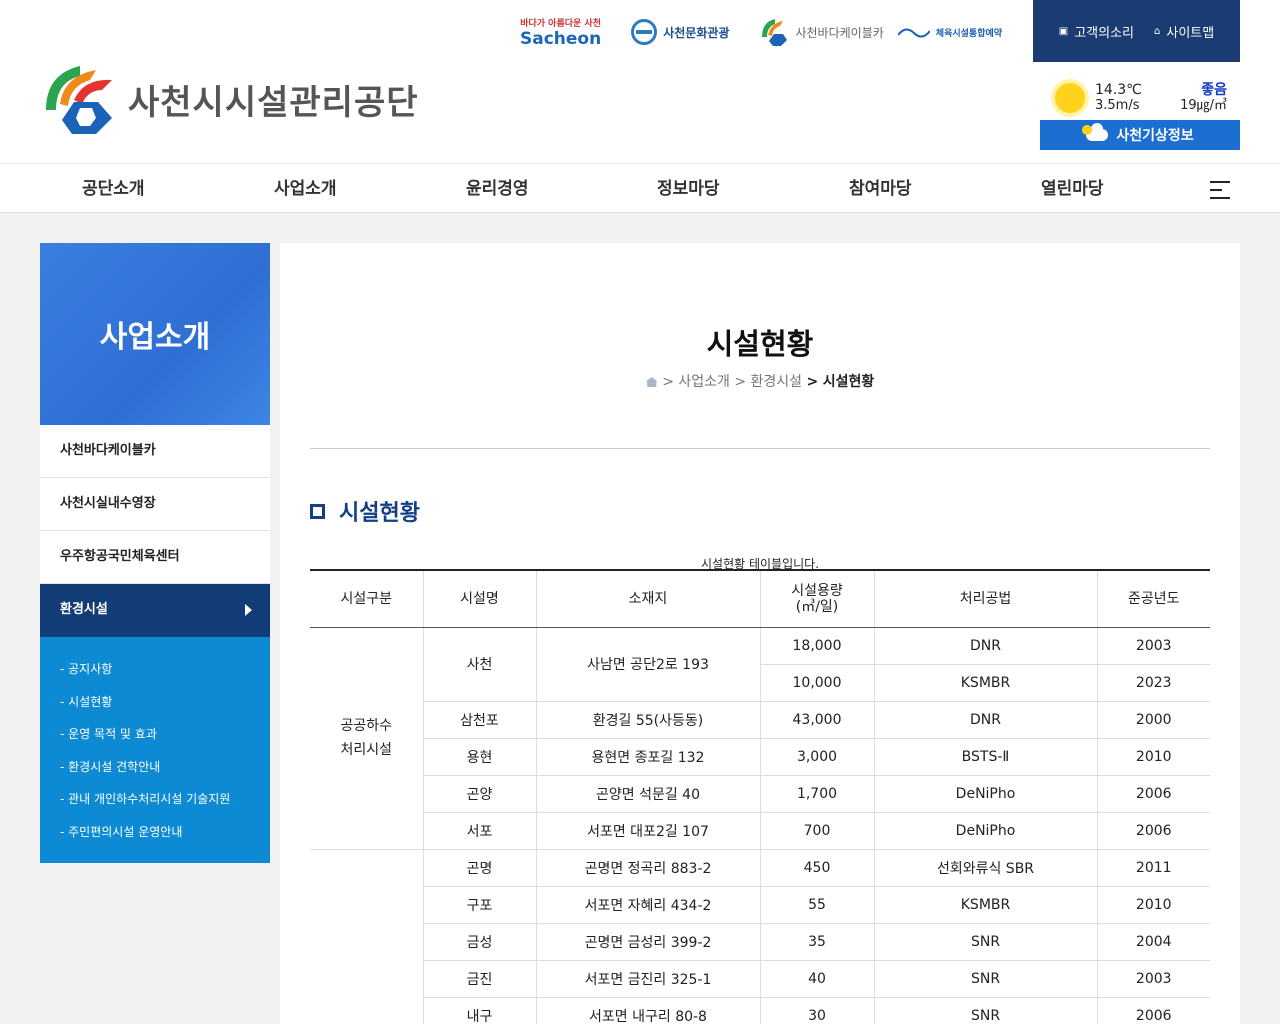  Describe the element at coordinates (880, 189) in the screenshot. I see `gnb-item-participation: 참여마당` at that location.